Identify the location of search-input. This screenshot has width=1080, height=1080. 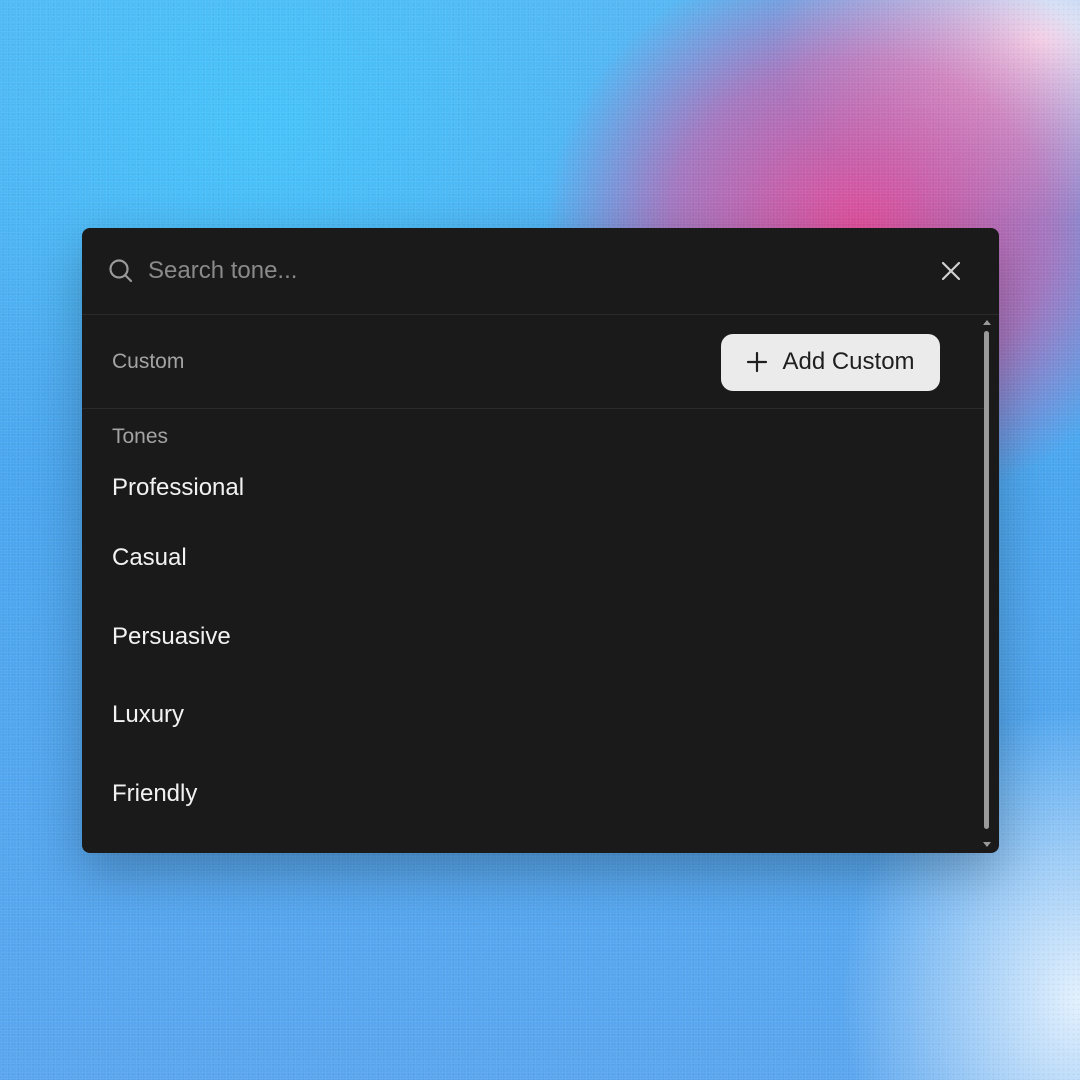
(542, 271).